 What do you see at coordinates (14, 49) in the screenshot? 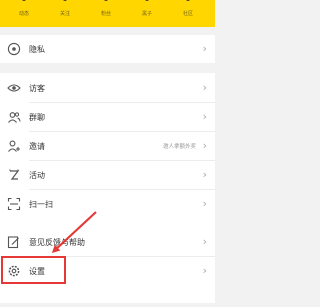
I see `privacy-eye-icon` at bounding box center [14, 49].